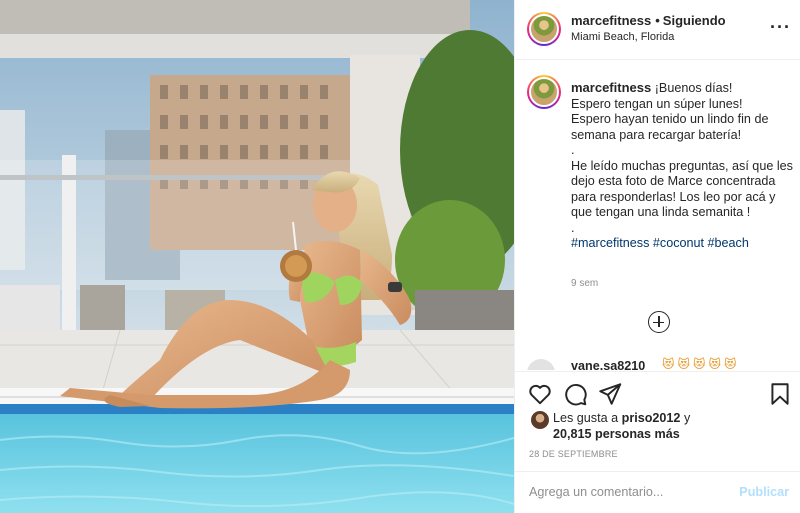 The height and width of the screenshot is (513, 800). Describe the element at coordinates (610, 243) in the screenshot. I see `hashtag-link: #marcefitness` at that location.